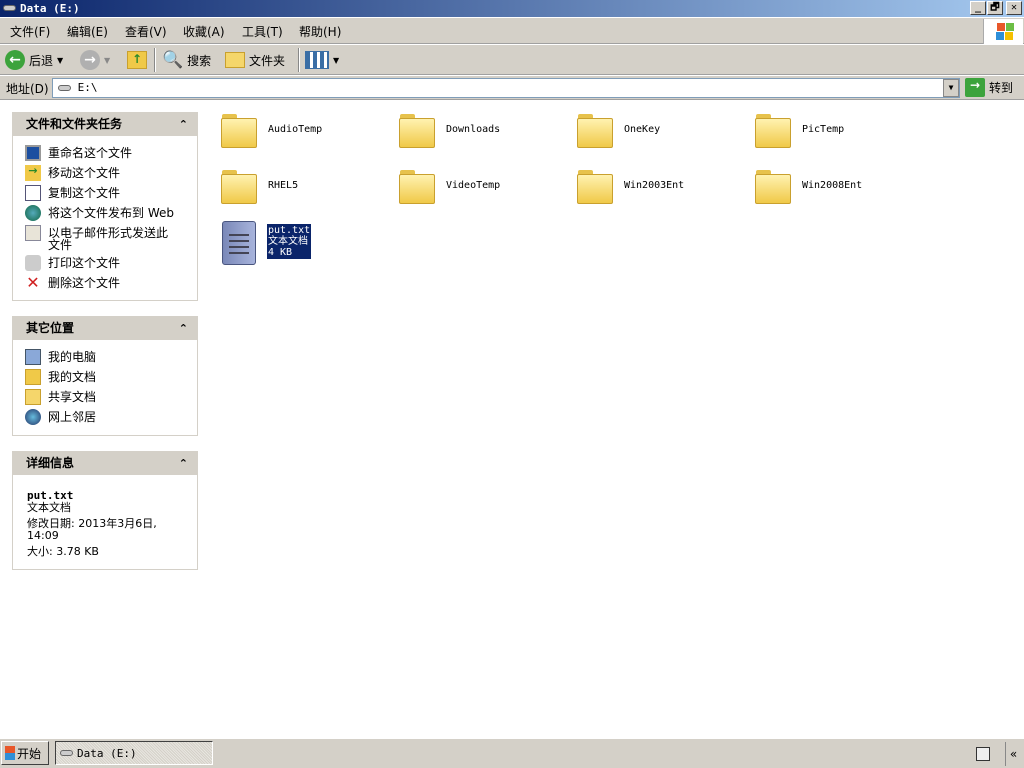 This screenshot has height=768, width=1024. What do you see at coordinates (27, 89) in the screenshot?
I see `address-label: 地址(D)` at bounding box center [27, 89].